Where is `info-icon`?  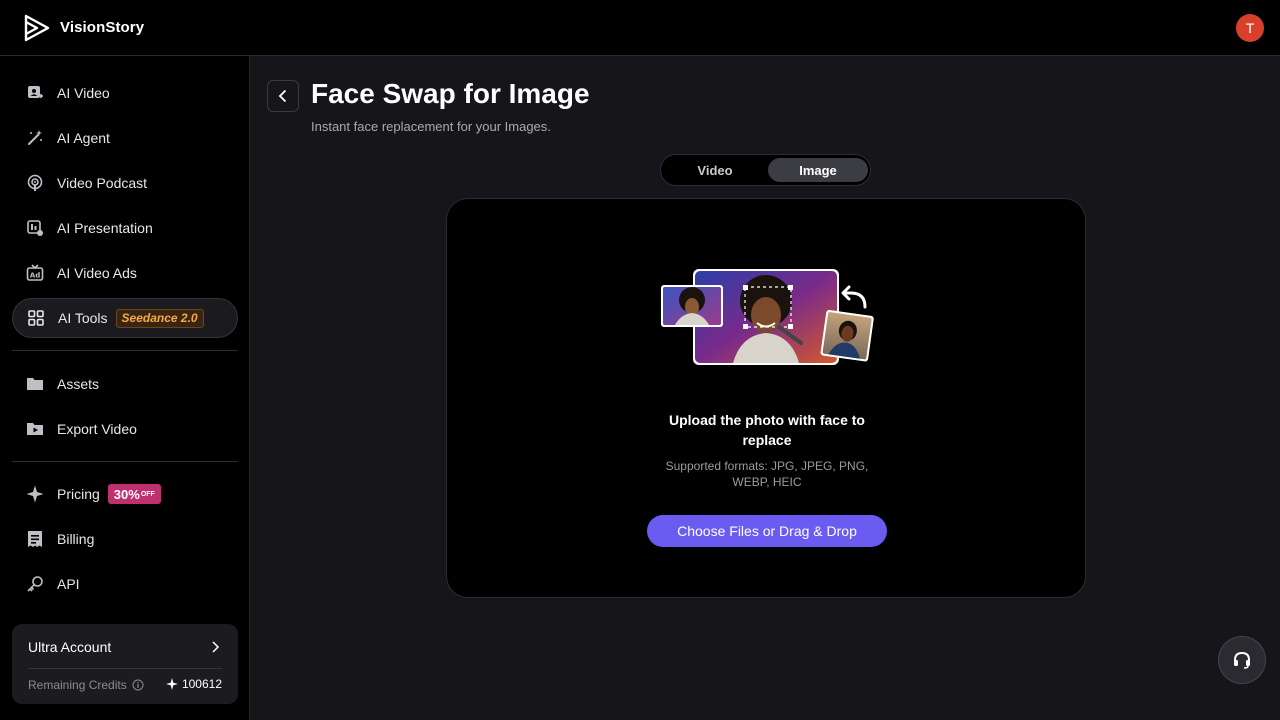 info-icon is located at coordinates (138, 685).